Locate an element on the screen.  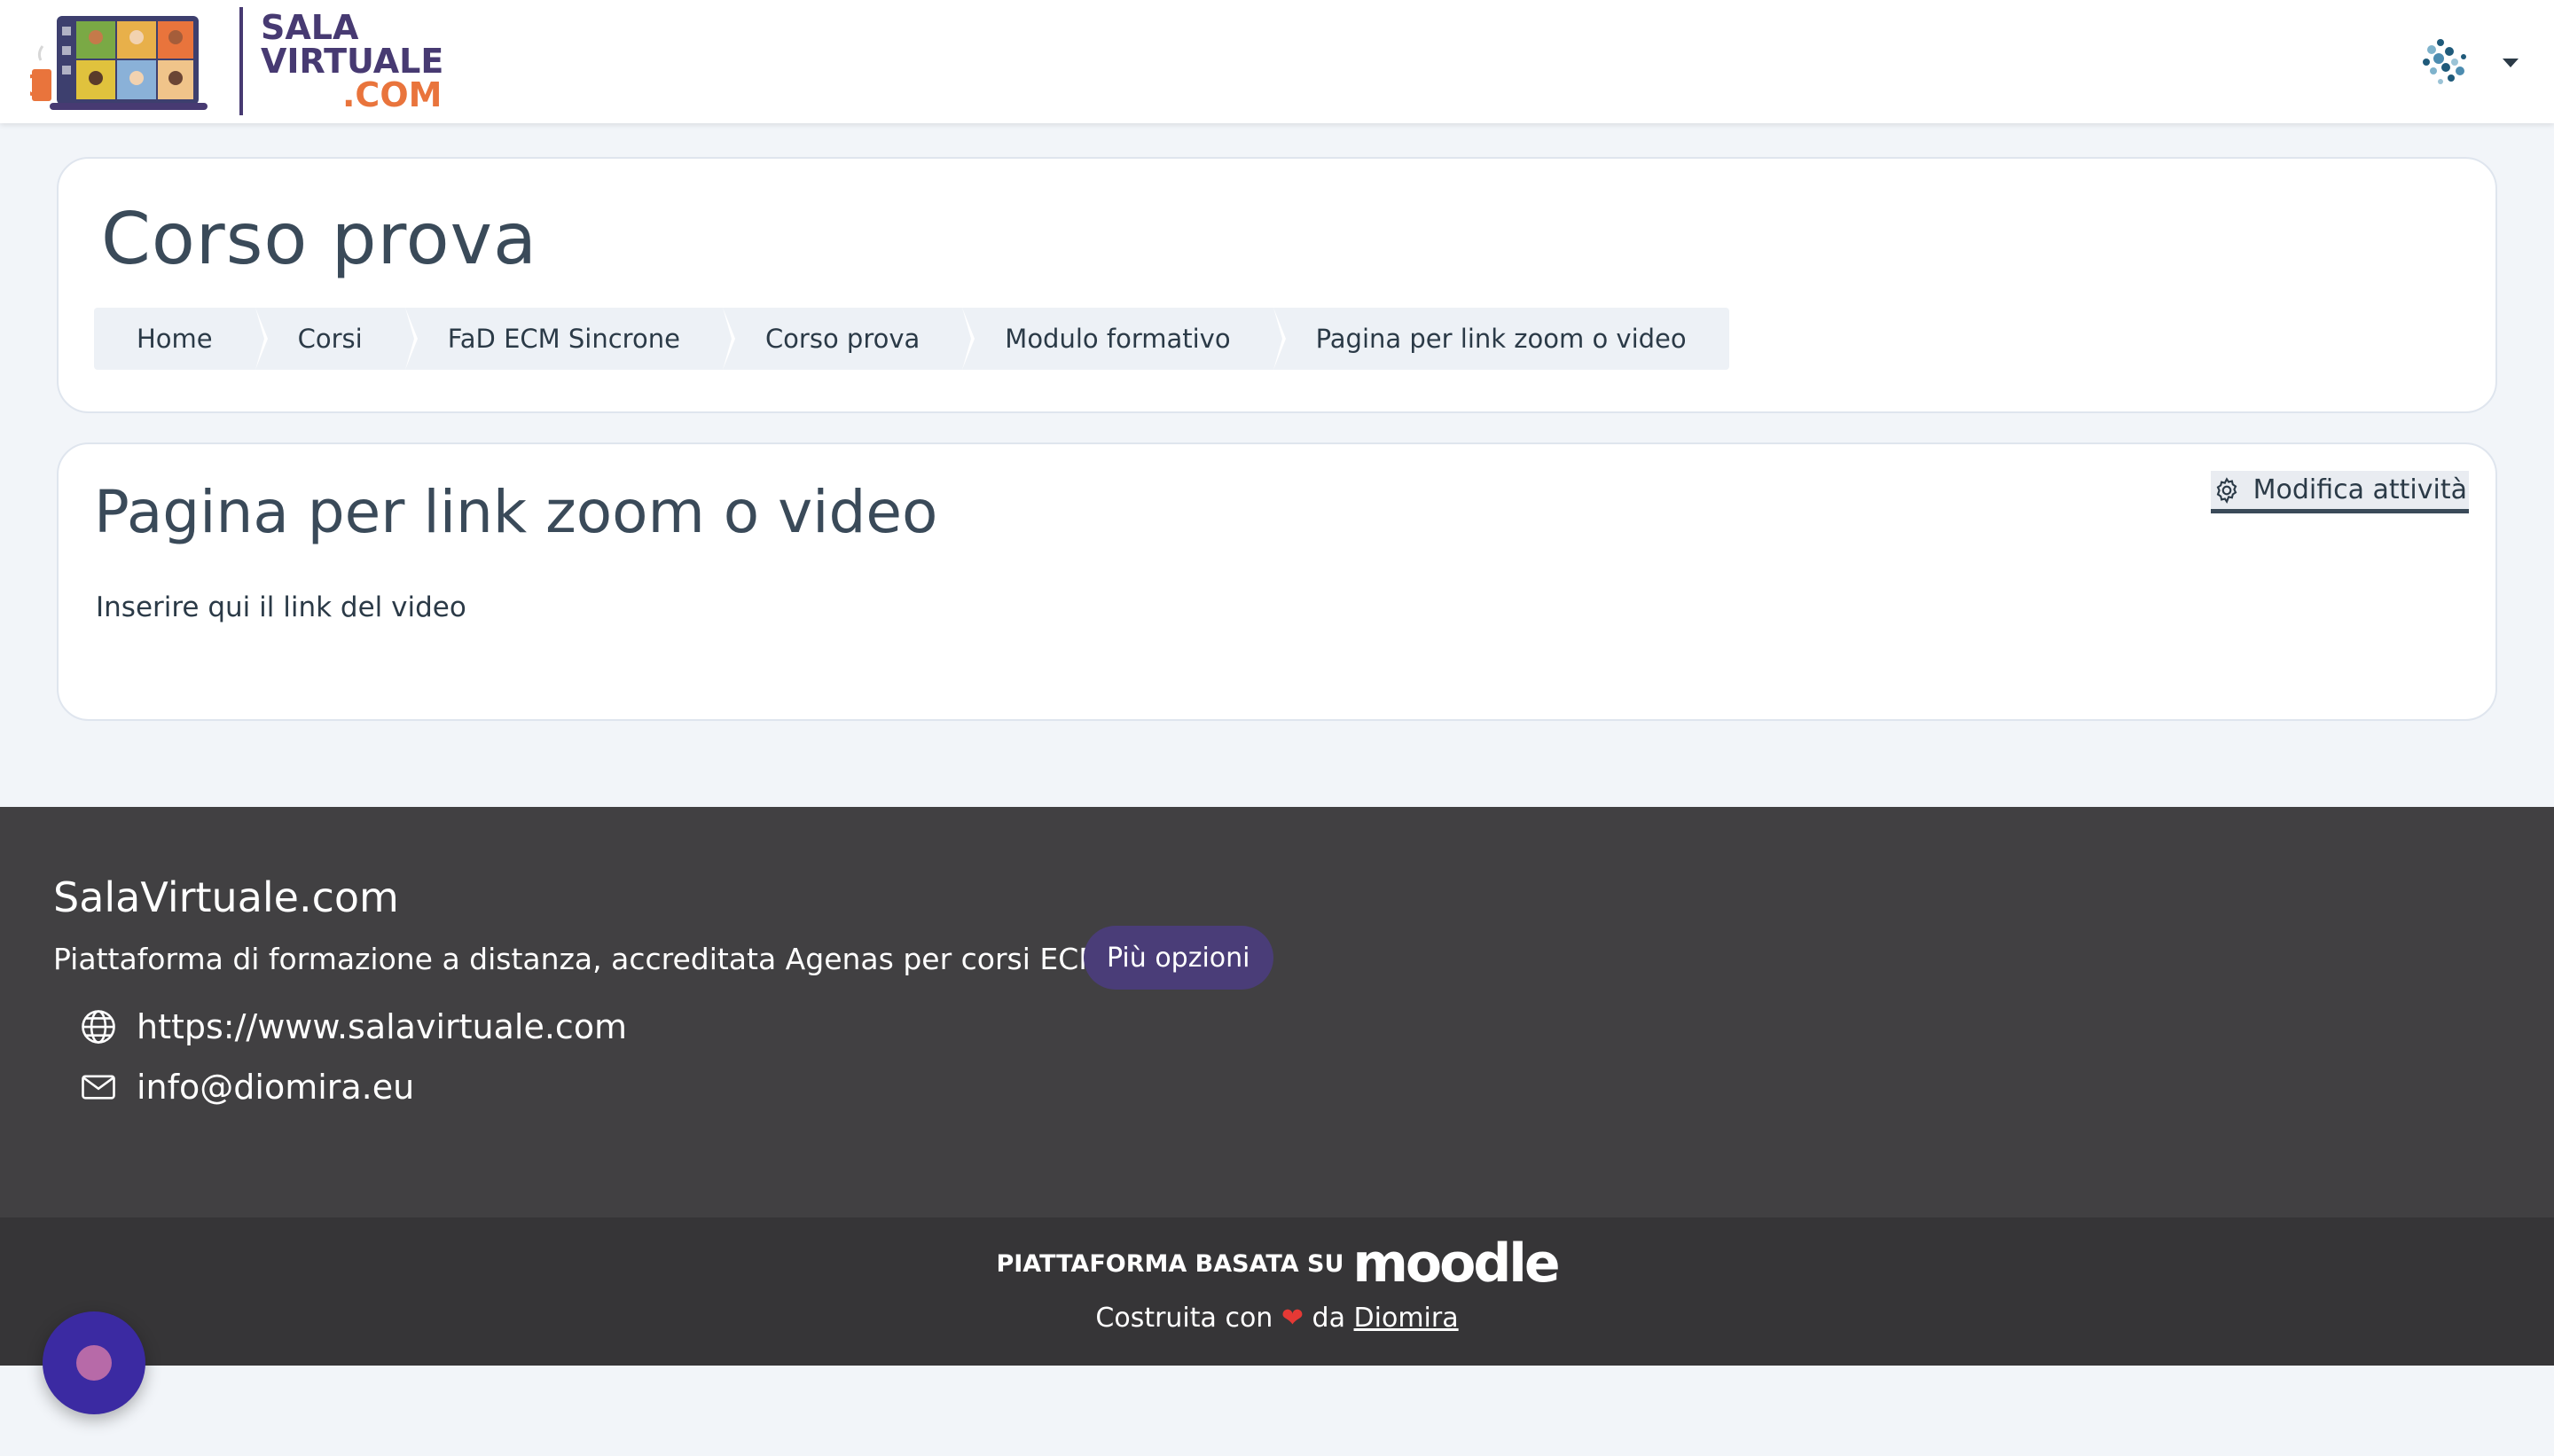
chat-icon is located at coordinates (94, 1363).